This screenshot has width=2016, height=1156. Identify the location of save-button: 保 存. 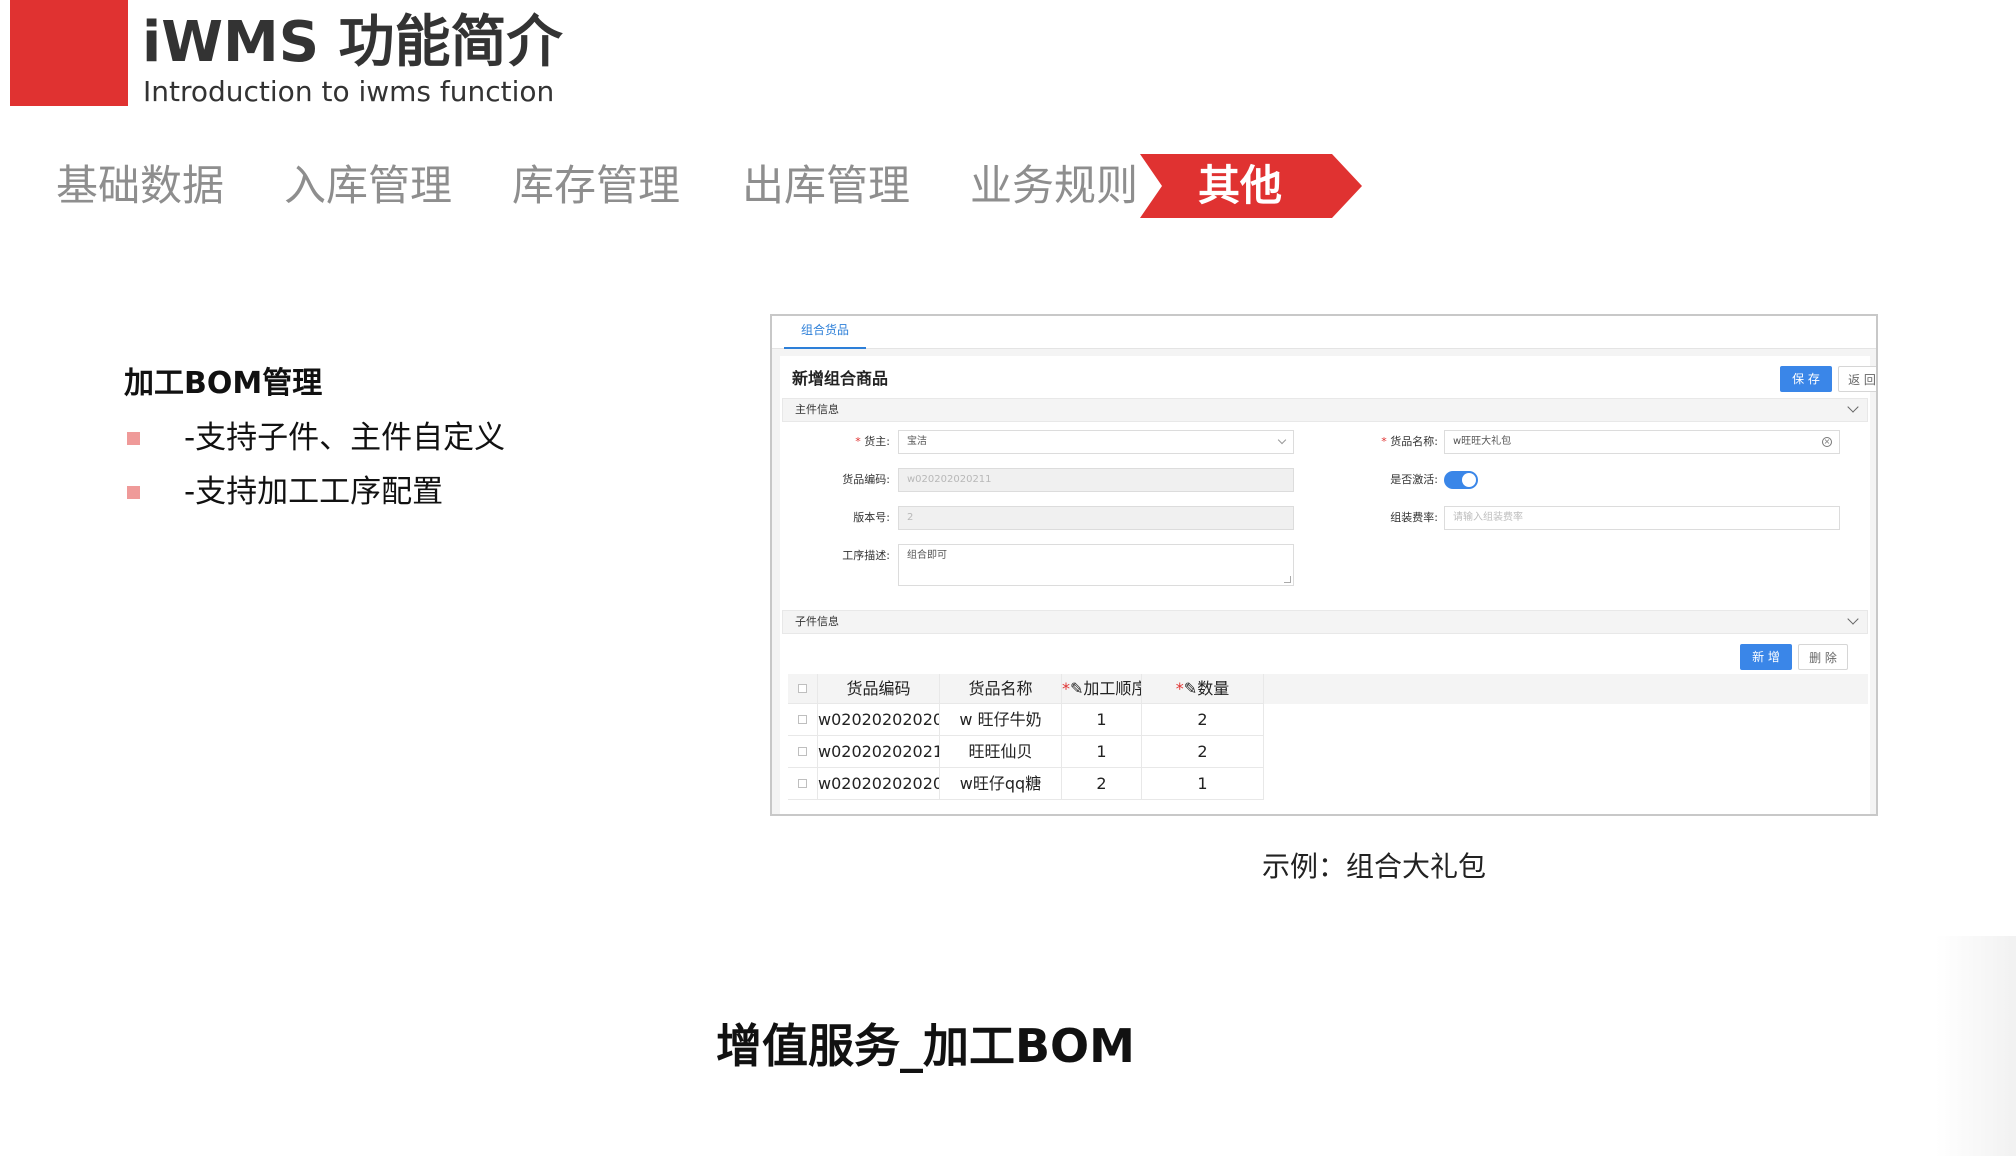
(1806, 379).